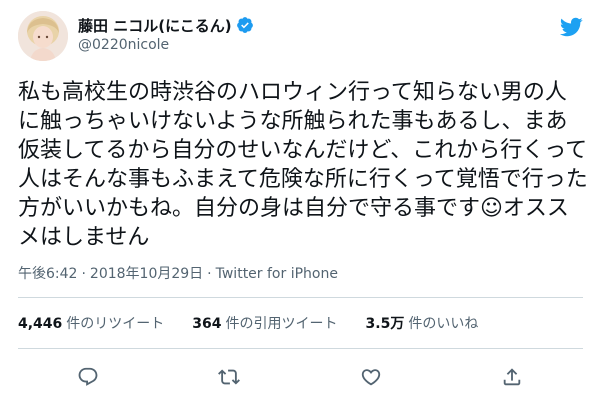 Image resolution: width=601 pixels, height=402 pixels. Describe the element at coordinates (300, 36) in the screenshot. I see `tweet-header: 藤田 ニコル(にこるん) @0220nicole` at that location.